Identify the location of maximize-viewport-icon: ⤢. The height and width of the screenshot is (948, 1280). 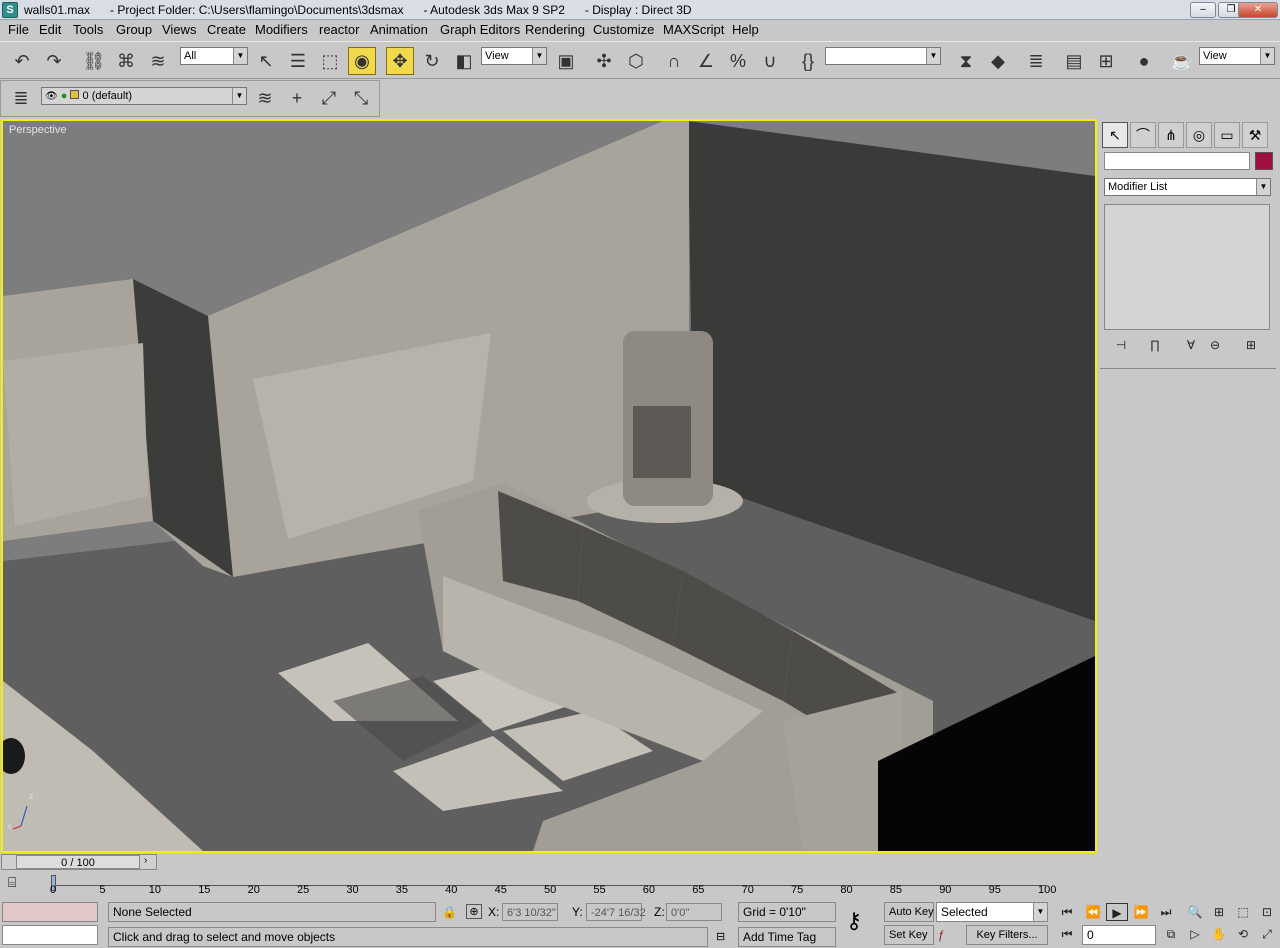
(1267, 934).